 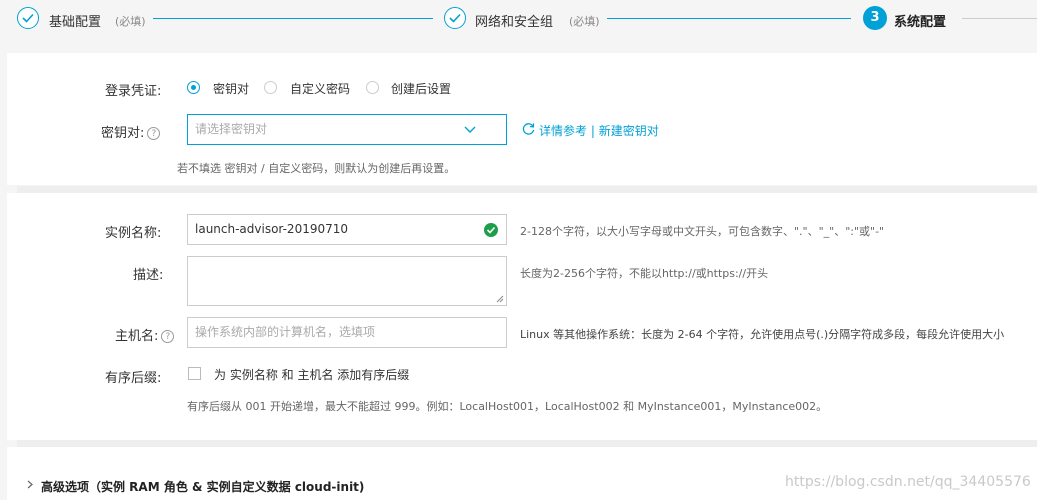 I want to click on advanced-options-toggle: 高级选项（实例 RAM 角色 & 实例自定义数据 cloud-init), so click(x=202, y=486).